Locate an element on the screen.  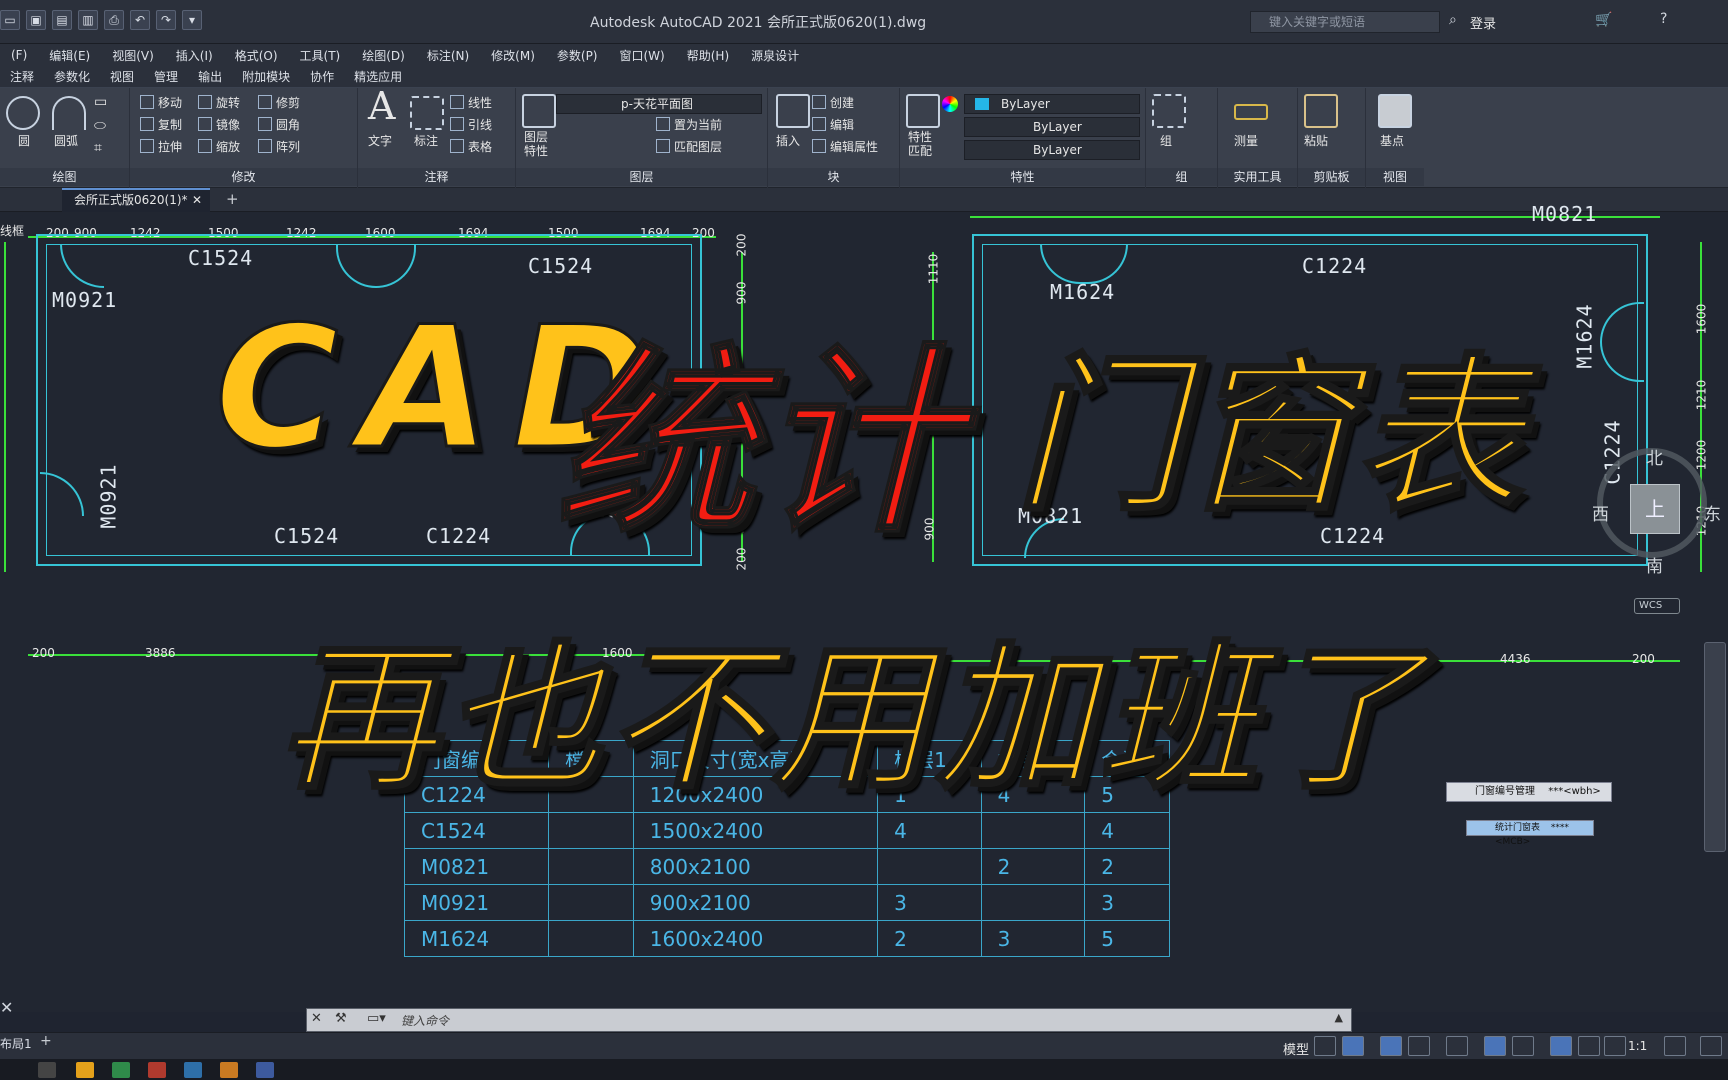
rectangle-icon: ▭ is located at coordinates (100, 102).